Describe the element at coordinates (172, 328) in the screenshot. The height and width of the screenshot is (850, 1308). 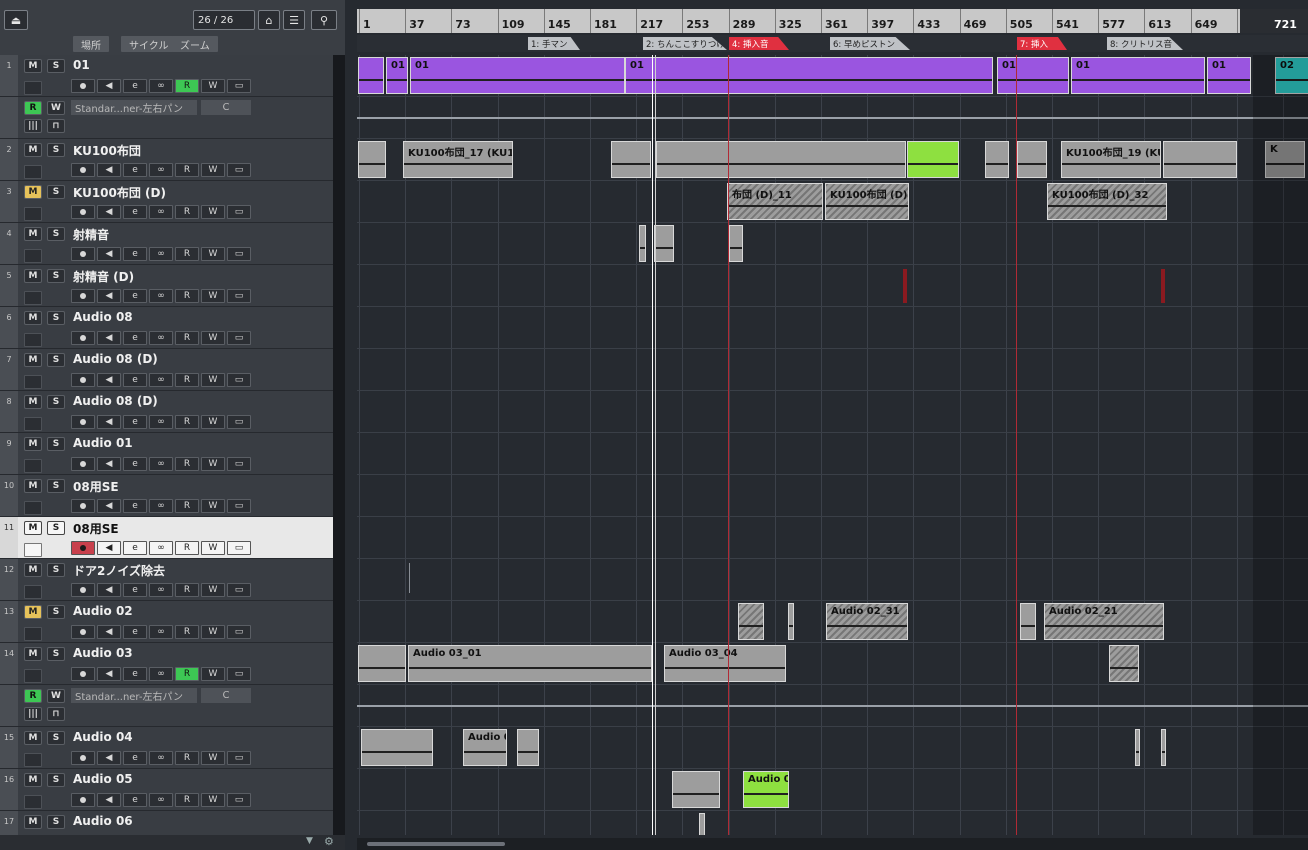
I see `track-header: 6 M S Audio 08 ◀ e ∞ R W ▭` at that location.